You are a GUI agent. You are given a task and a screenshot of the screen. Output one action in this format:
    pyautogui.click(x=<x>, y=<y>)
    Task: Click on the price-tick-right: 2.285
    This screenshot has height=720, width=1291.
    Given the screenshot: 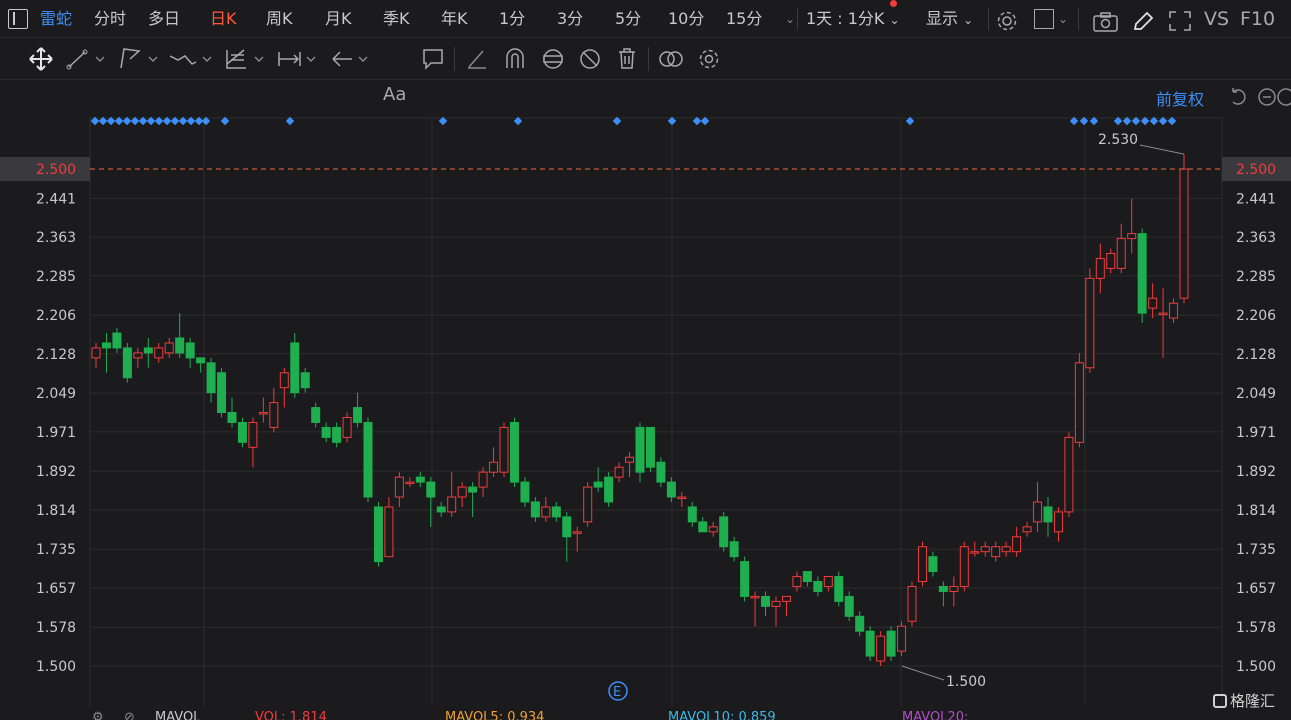 What is the action you would take?
    pyautogui.click(x=1256, y=277)
    